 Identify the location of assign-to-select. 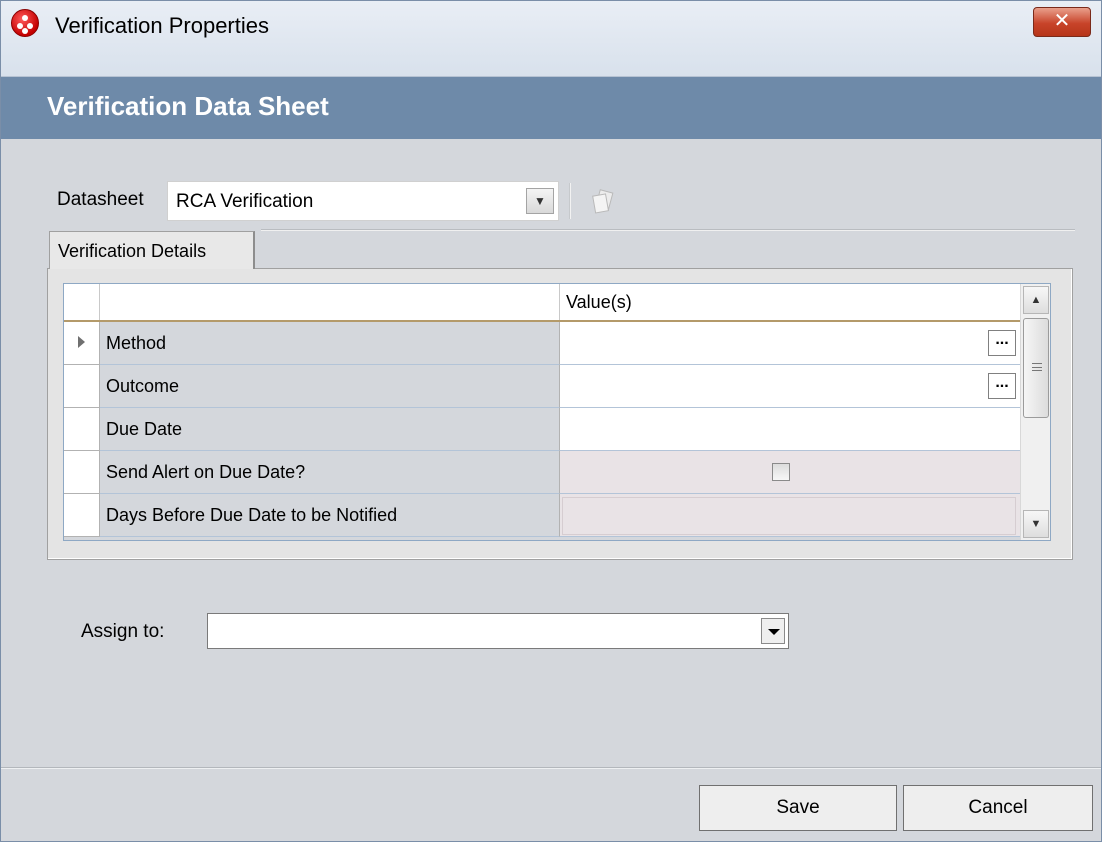
(498, 631).